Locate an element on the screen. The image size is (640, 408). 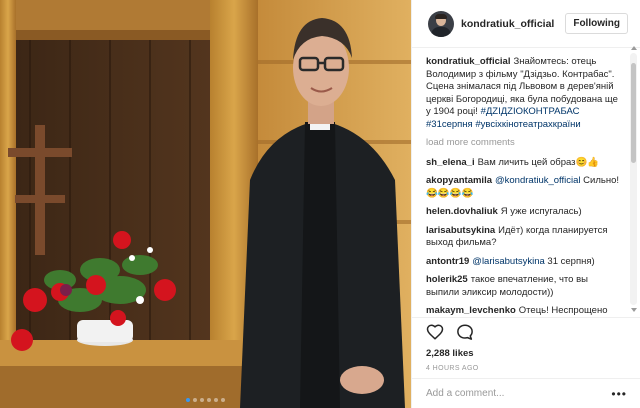
comment-text: 31 серпня) is located at coordinates (571, 261).